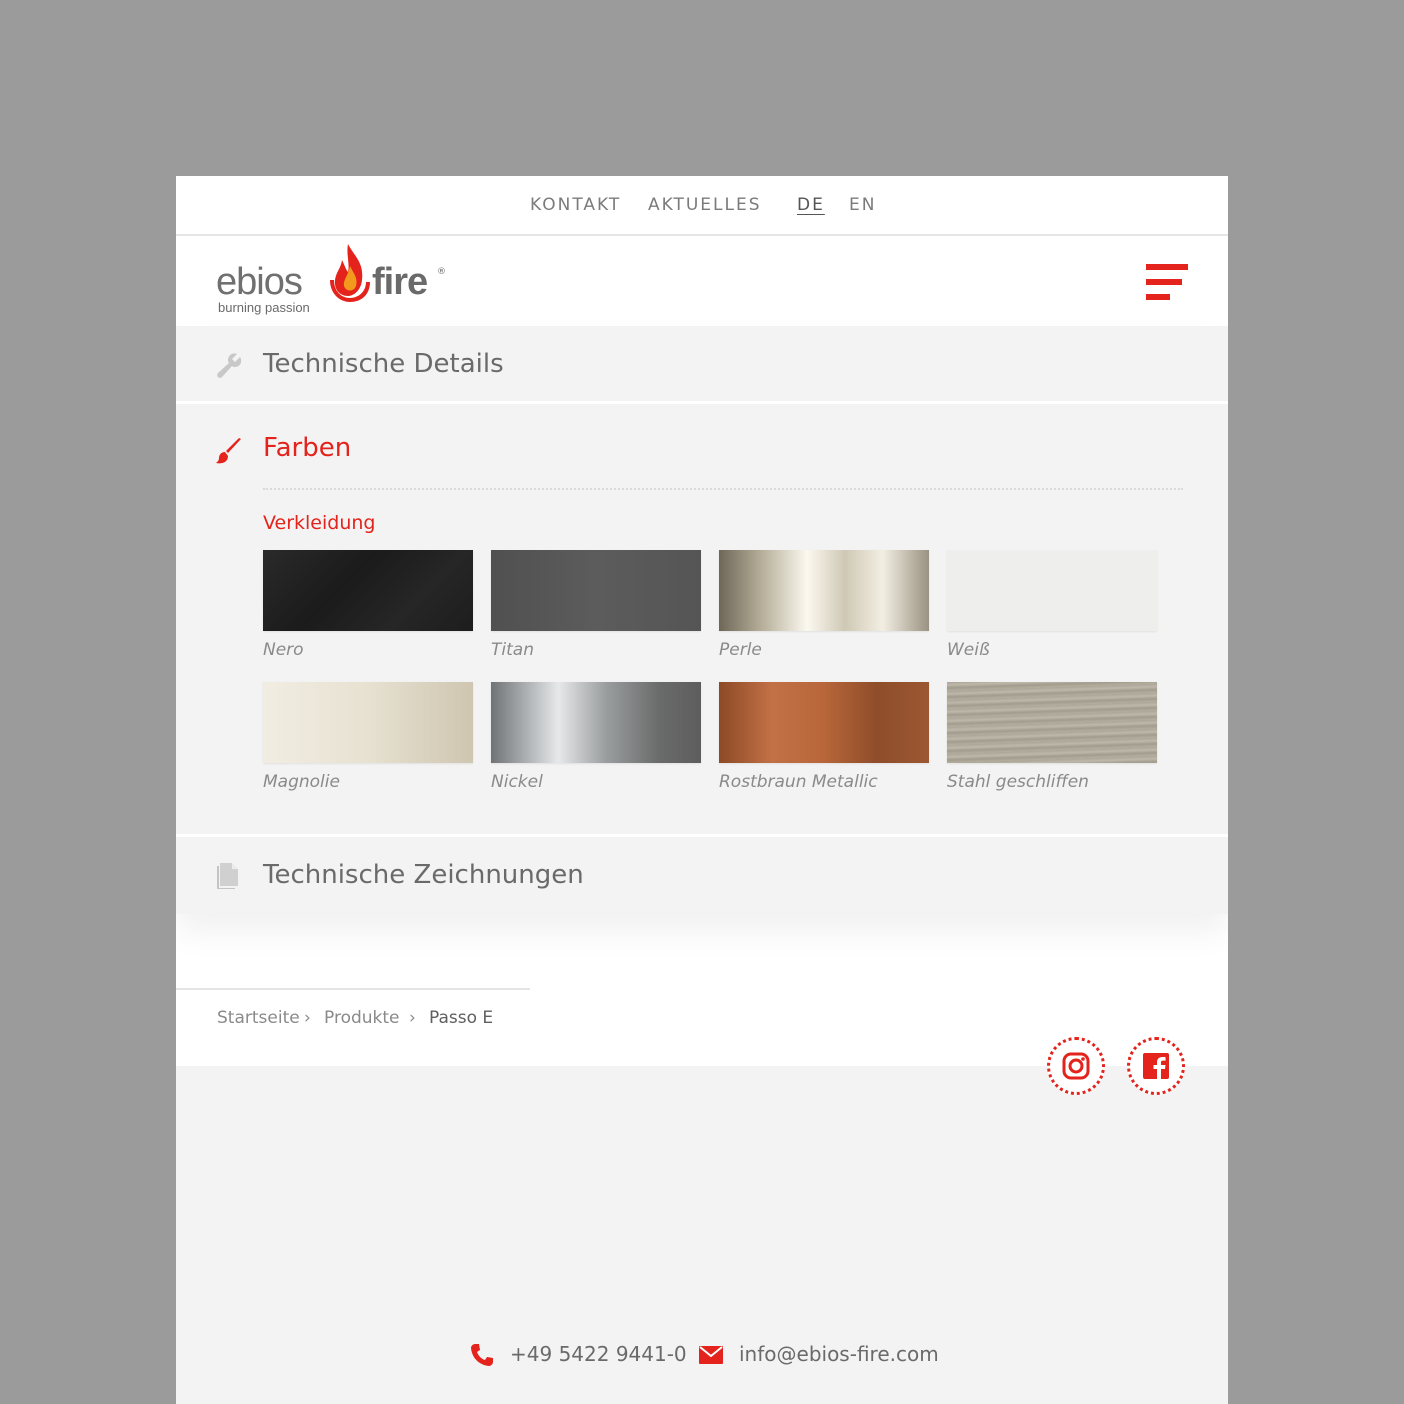 The height and width of the screenshot is (1404, 1404). I want to click on swatch-label-rostbraun-metallic: Rostbraun Metallic, so click(798, 782).